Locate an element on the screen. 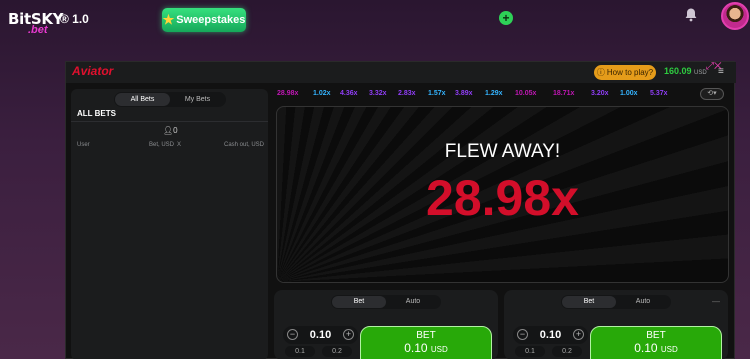  history-multiplier: 1.57x is located at coordinates (437, 93).